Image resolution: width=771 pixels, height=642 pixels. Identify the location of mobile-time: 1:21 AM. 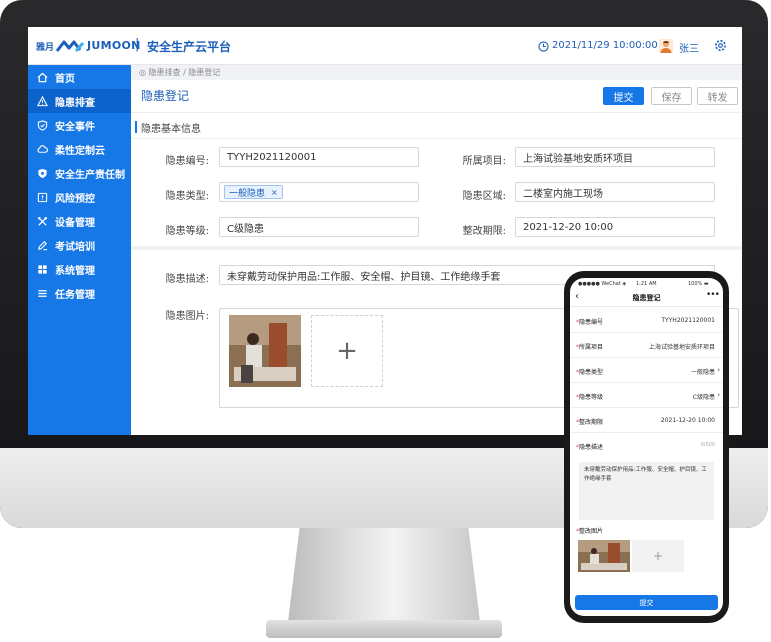
(646, 284).